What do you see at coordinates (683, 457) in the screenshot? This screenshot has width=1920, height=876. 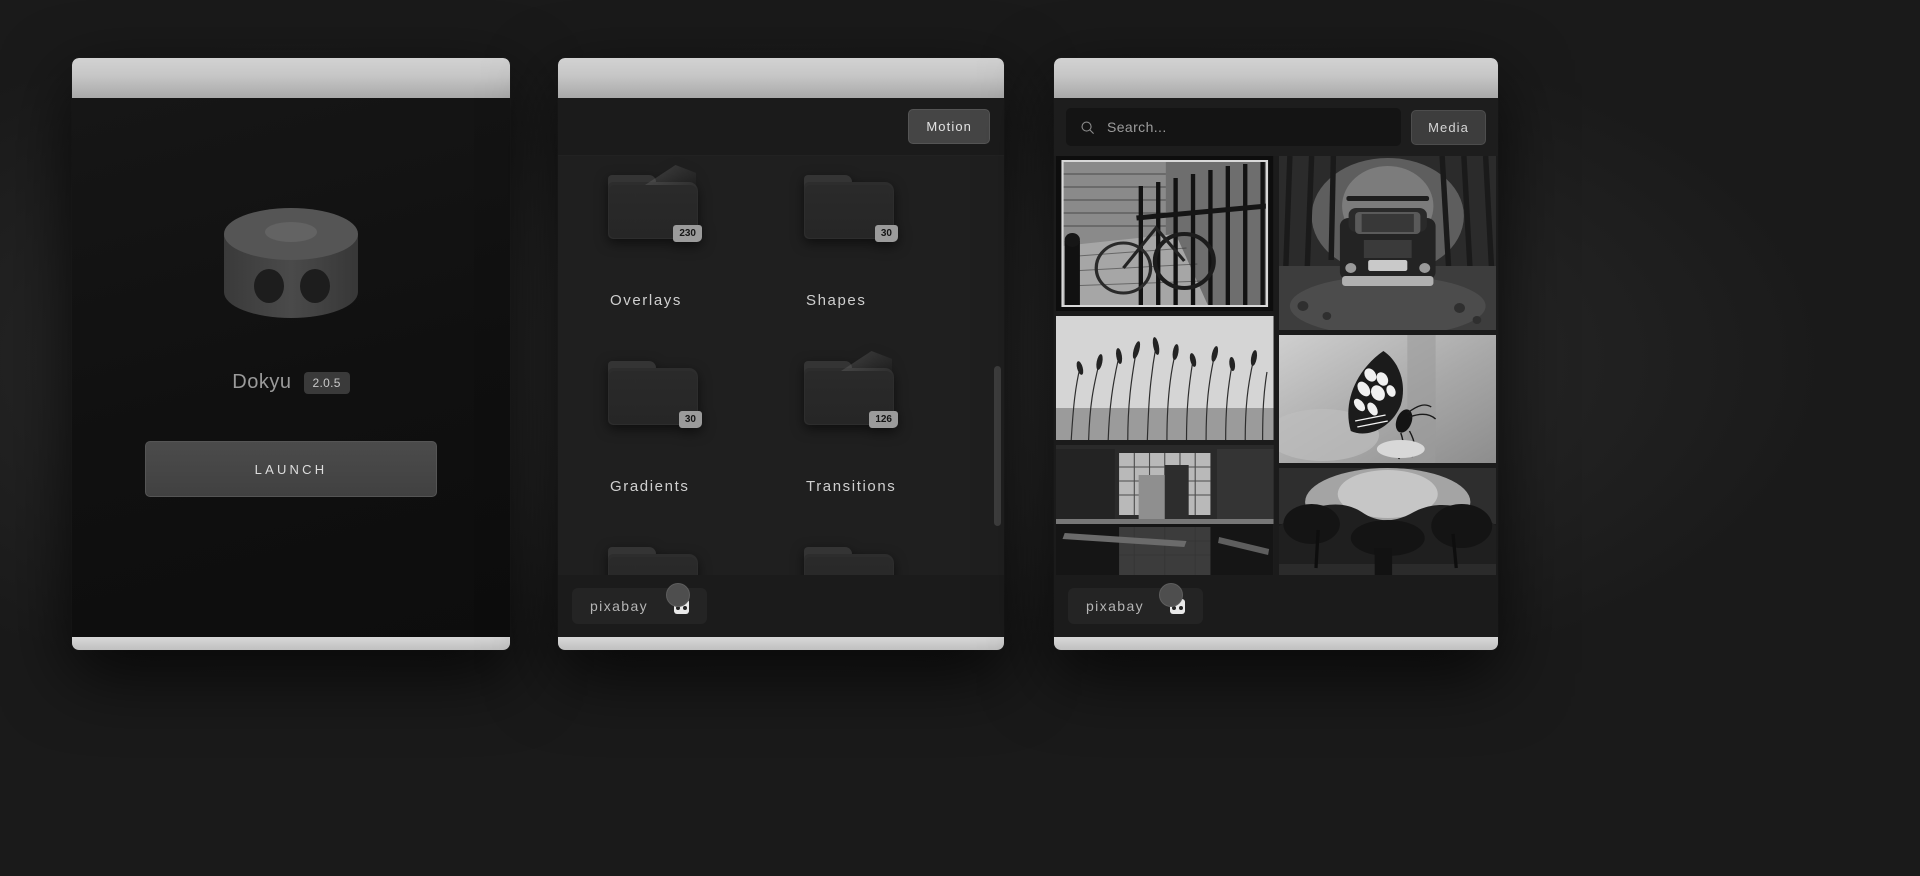 I see `folder-item-gradients: 30 Gradients` at bounding box center [683, 457].